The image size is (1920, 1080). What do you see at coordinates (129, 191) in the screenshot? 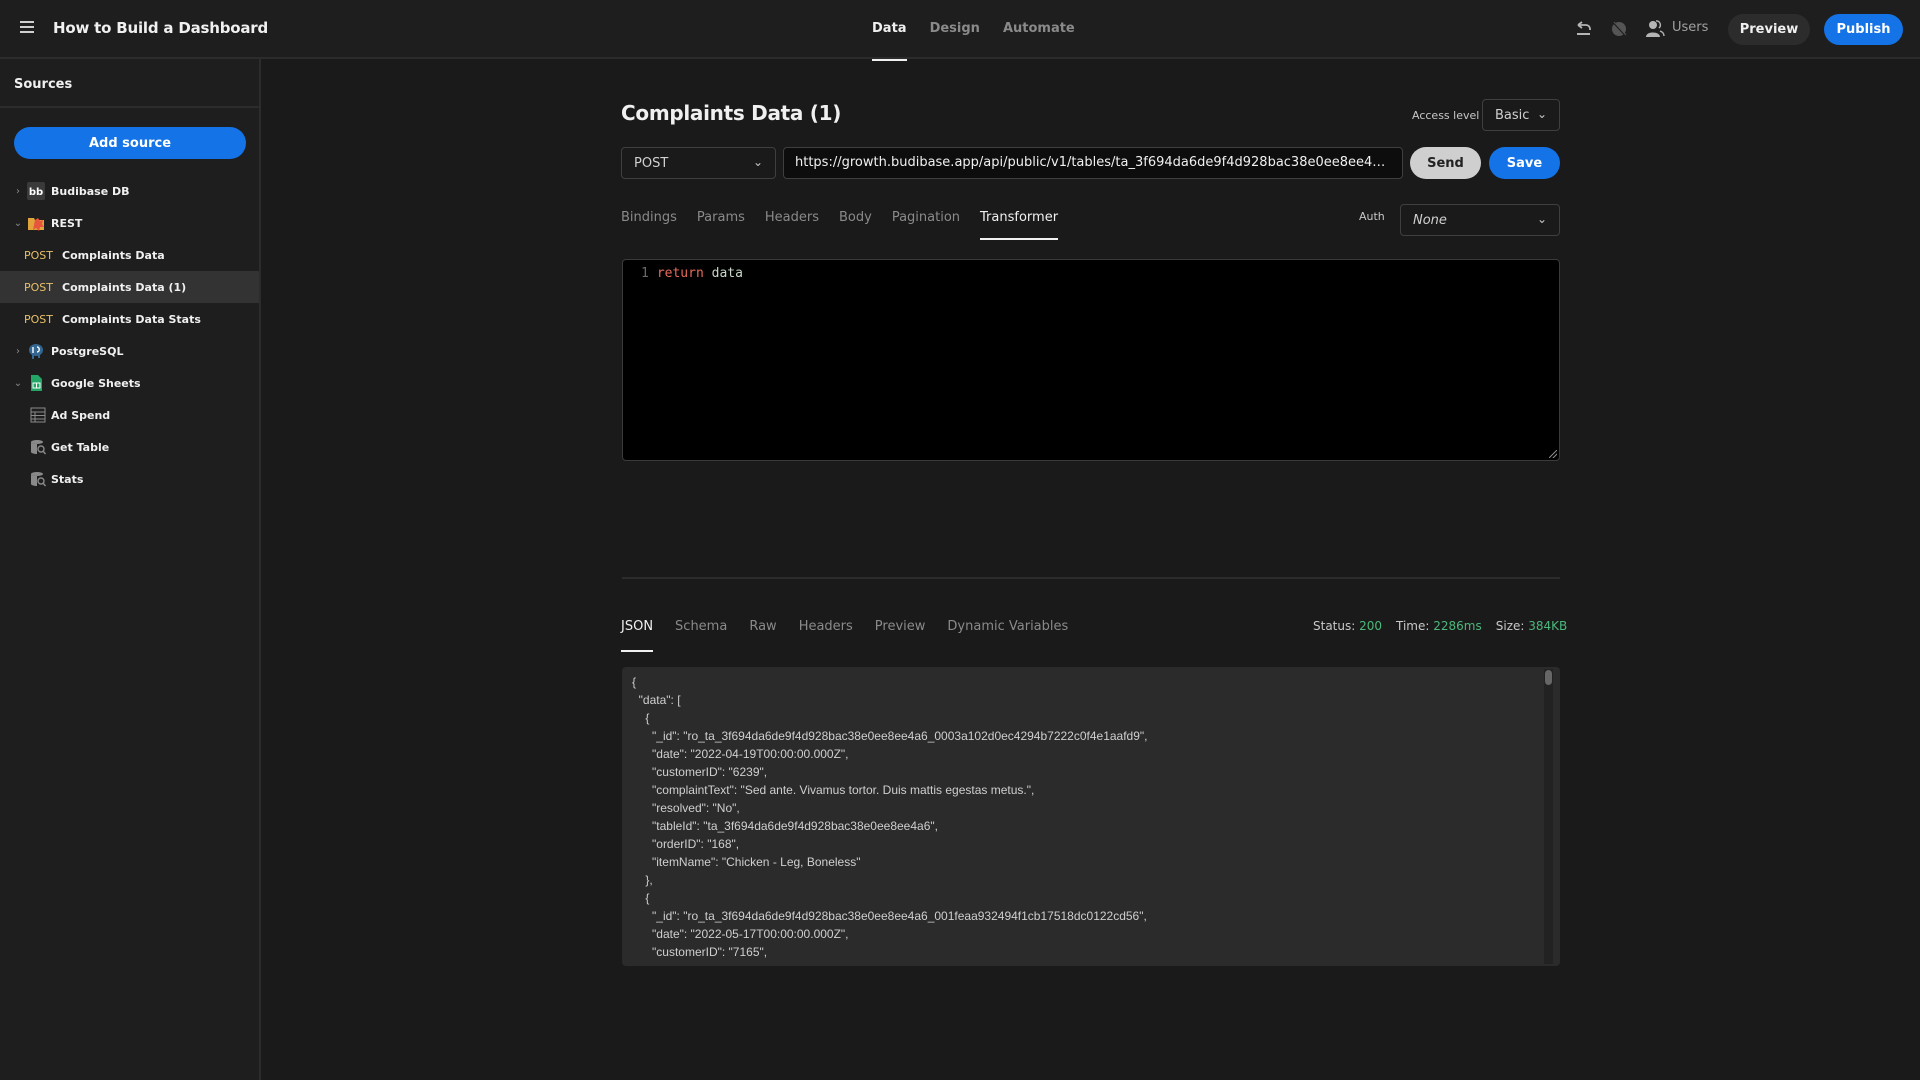
I see `source-budibase-db: › bb Budibase DB` at bounding box center [129, 191].